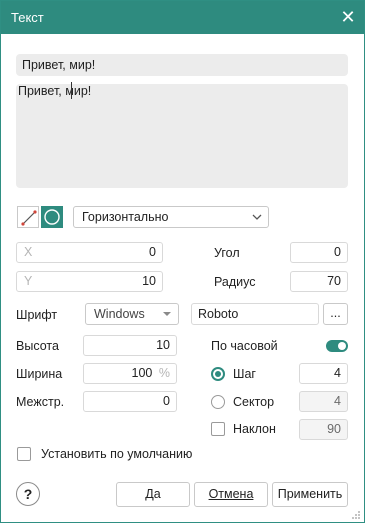 This screenshot has width=365, height=523. I want to click on step-value: 4, so click(337, 373).